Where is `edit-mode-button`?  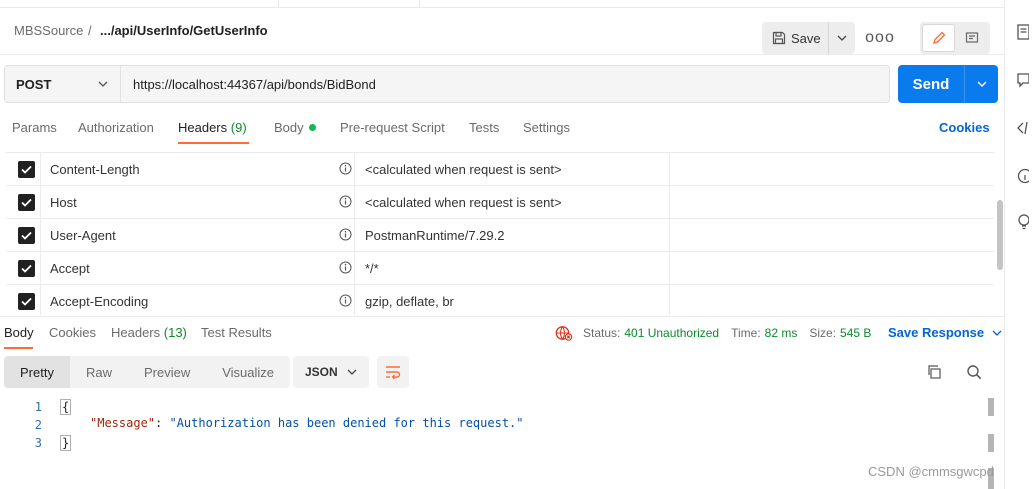
edit-mode-button is located at coordinates (938, 38).